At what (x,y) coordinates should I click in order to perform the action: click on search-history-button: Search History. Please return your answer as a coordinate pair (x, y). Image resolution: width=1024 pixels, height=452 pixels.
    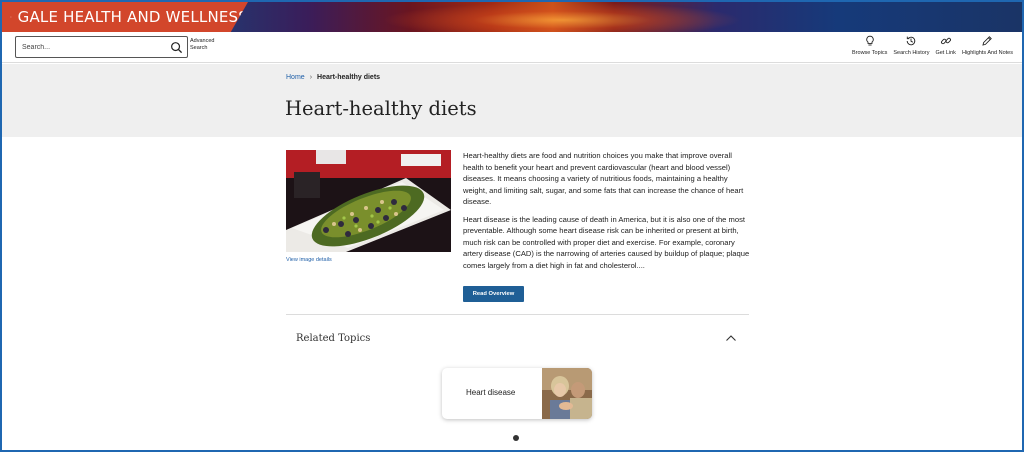
    Looking at the image, I should click on (911, 45).